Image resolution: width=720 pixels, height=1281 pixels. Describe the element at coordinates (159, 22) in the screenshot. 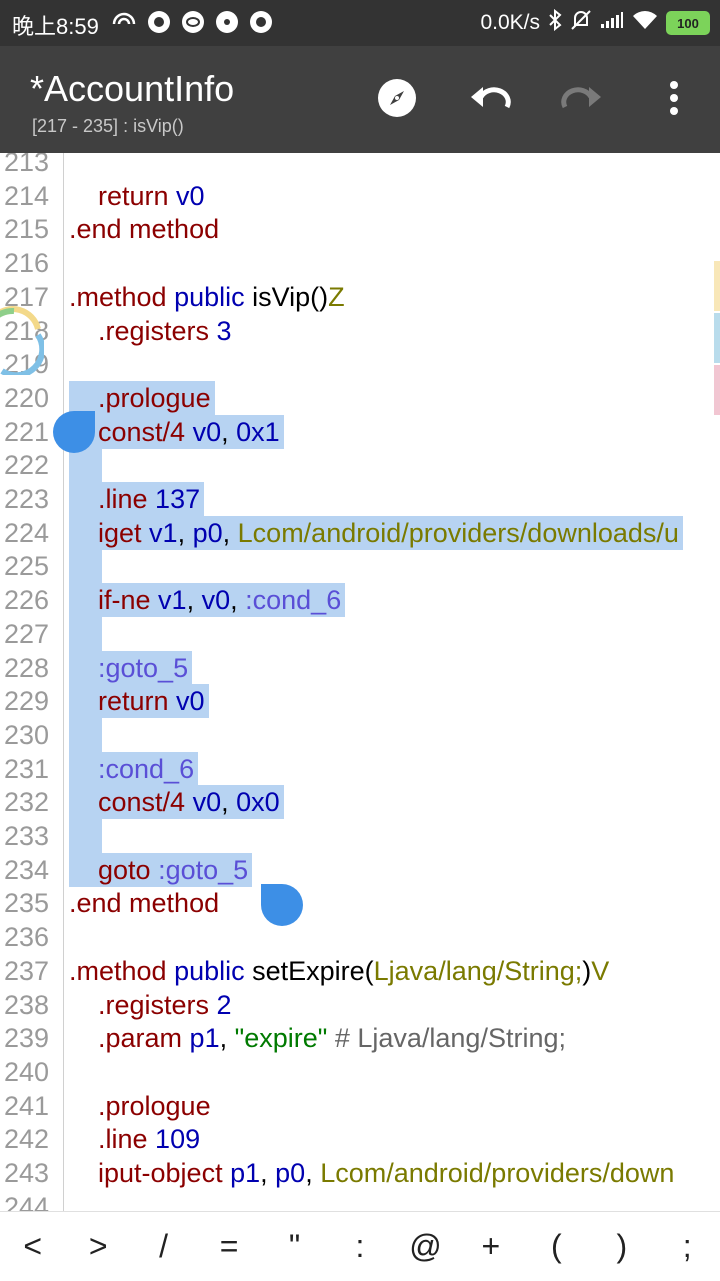

I see `app-notification-icon` at that location.